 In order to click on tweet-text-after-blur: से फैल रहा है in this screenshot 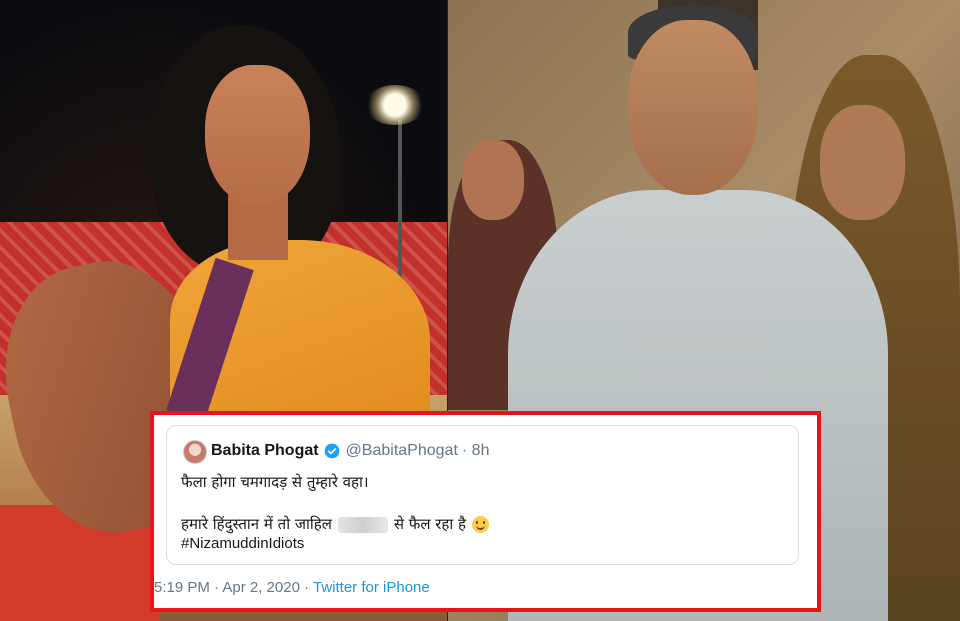, I will do `click(430, 524)`.